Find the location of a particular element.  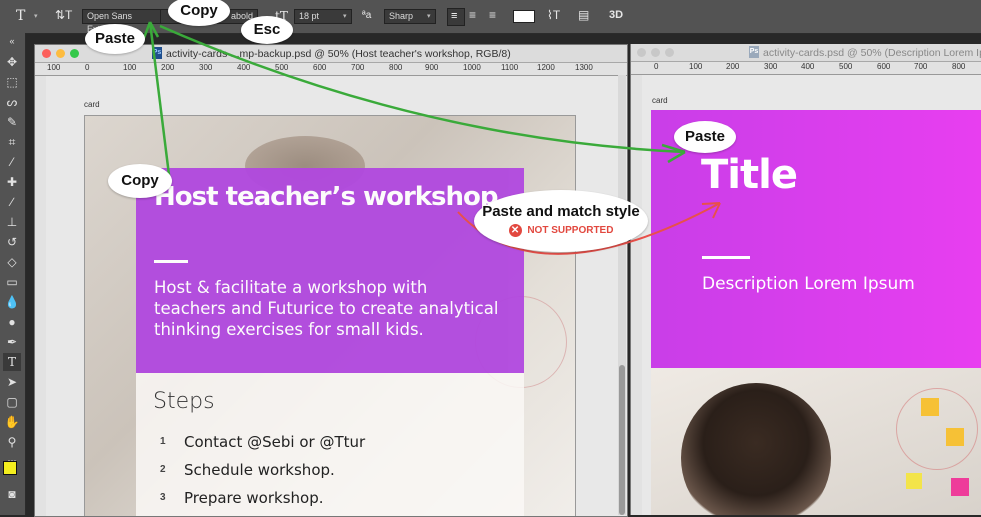

not-supported-line: ✕ NOT SUPPORTED is located at coordinates (561, 230).